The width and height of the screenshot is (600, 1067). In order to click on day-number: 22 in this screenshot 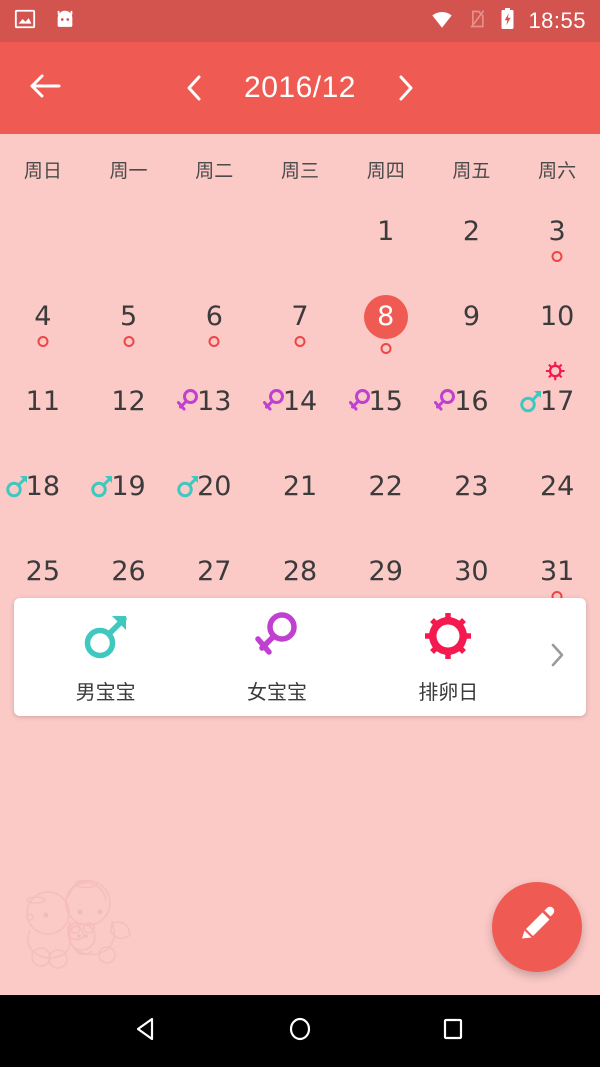, I will do `click(385, 486)`.